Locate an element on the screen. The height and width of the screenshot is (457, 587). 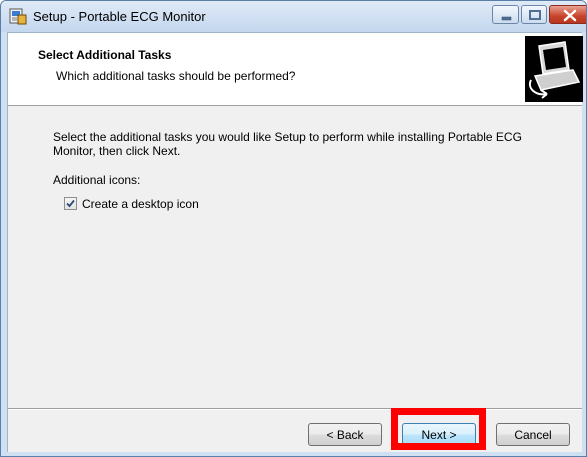
minimize-icon is located at coordinates (506, 18).